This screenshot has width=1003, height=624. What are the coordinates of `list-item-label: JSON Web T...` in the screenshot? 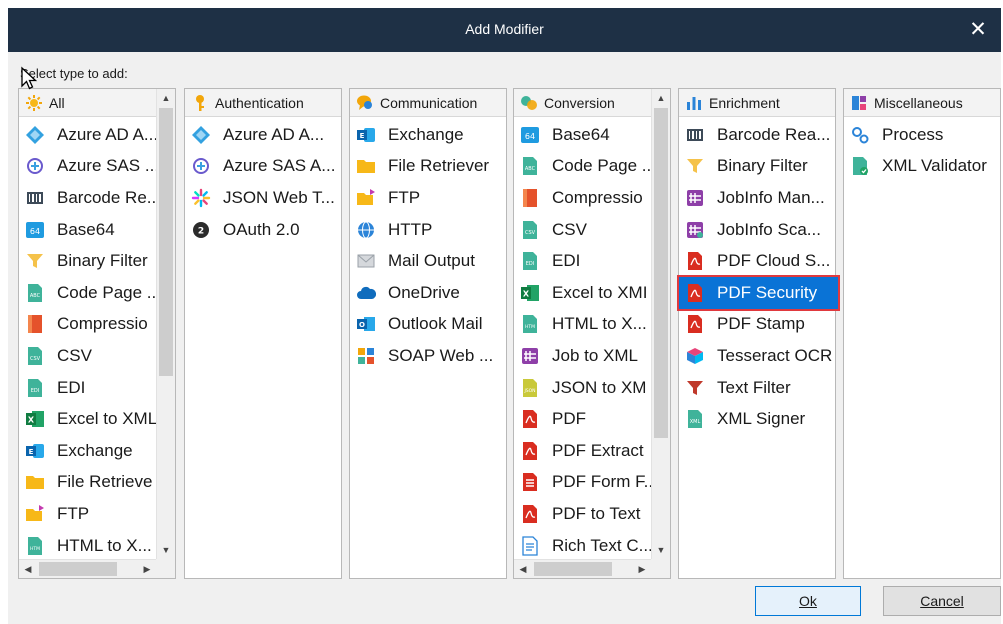 It's located at (279, 197).